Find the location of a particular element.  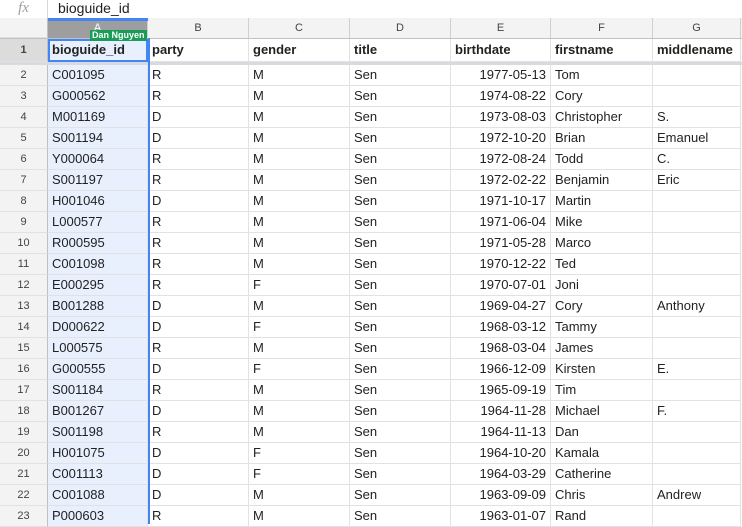

data-cell: S001197 is located at coordinates (98, 180).